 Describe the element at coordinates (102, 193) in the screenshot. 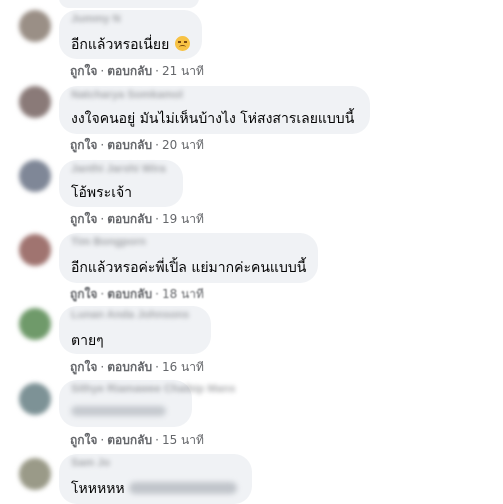

I see `comment-text: โอ้พระเจ้า` at that location.